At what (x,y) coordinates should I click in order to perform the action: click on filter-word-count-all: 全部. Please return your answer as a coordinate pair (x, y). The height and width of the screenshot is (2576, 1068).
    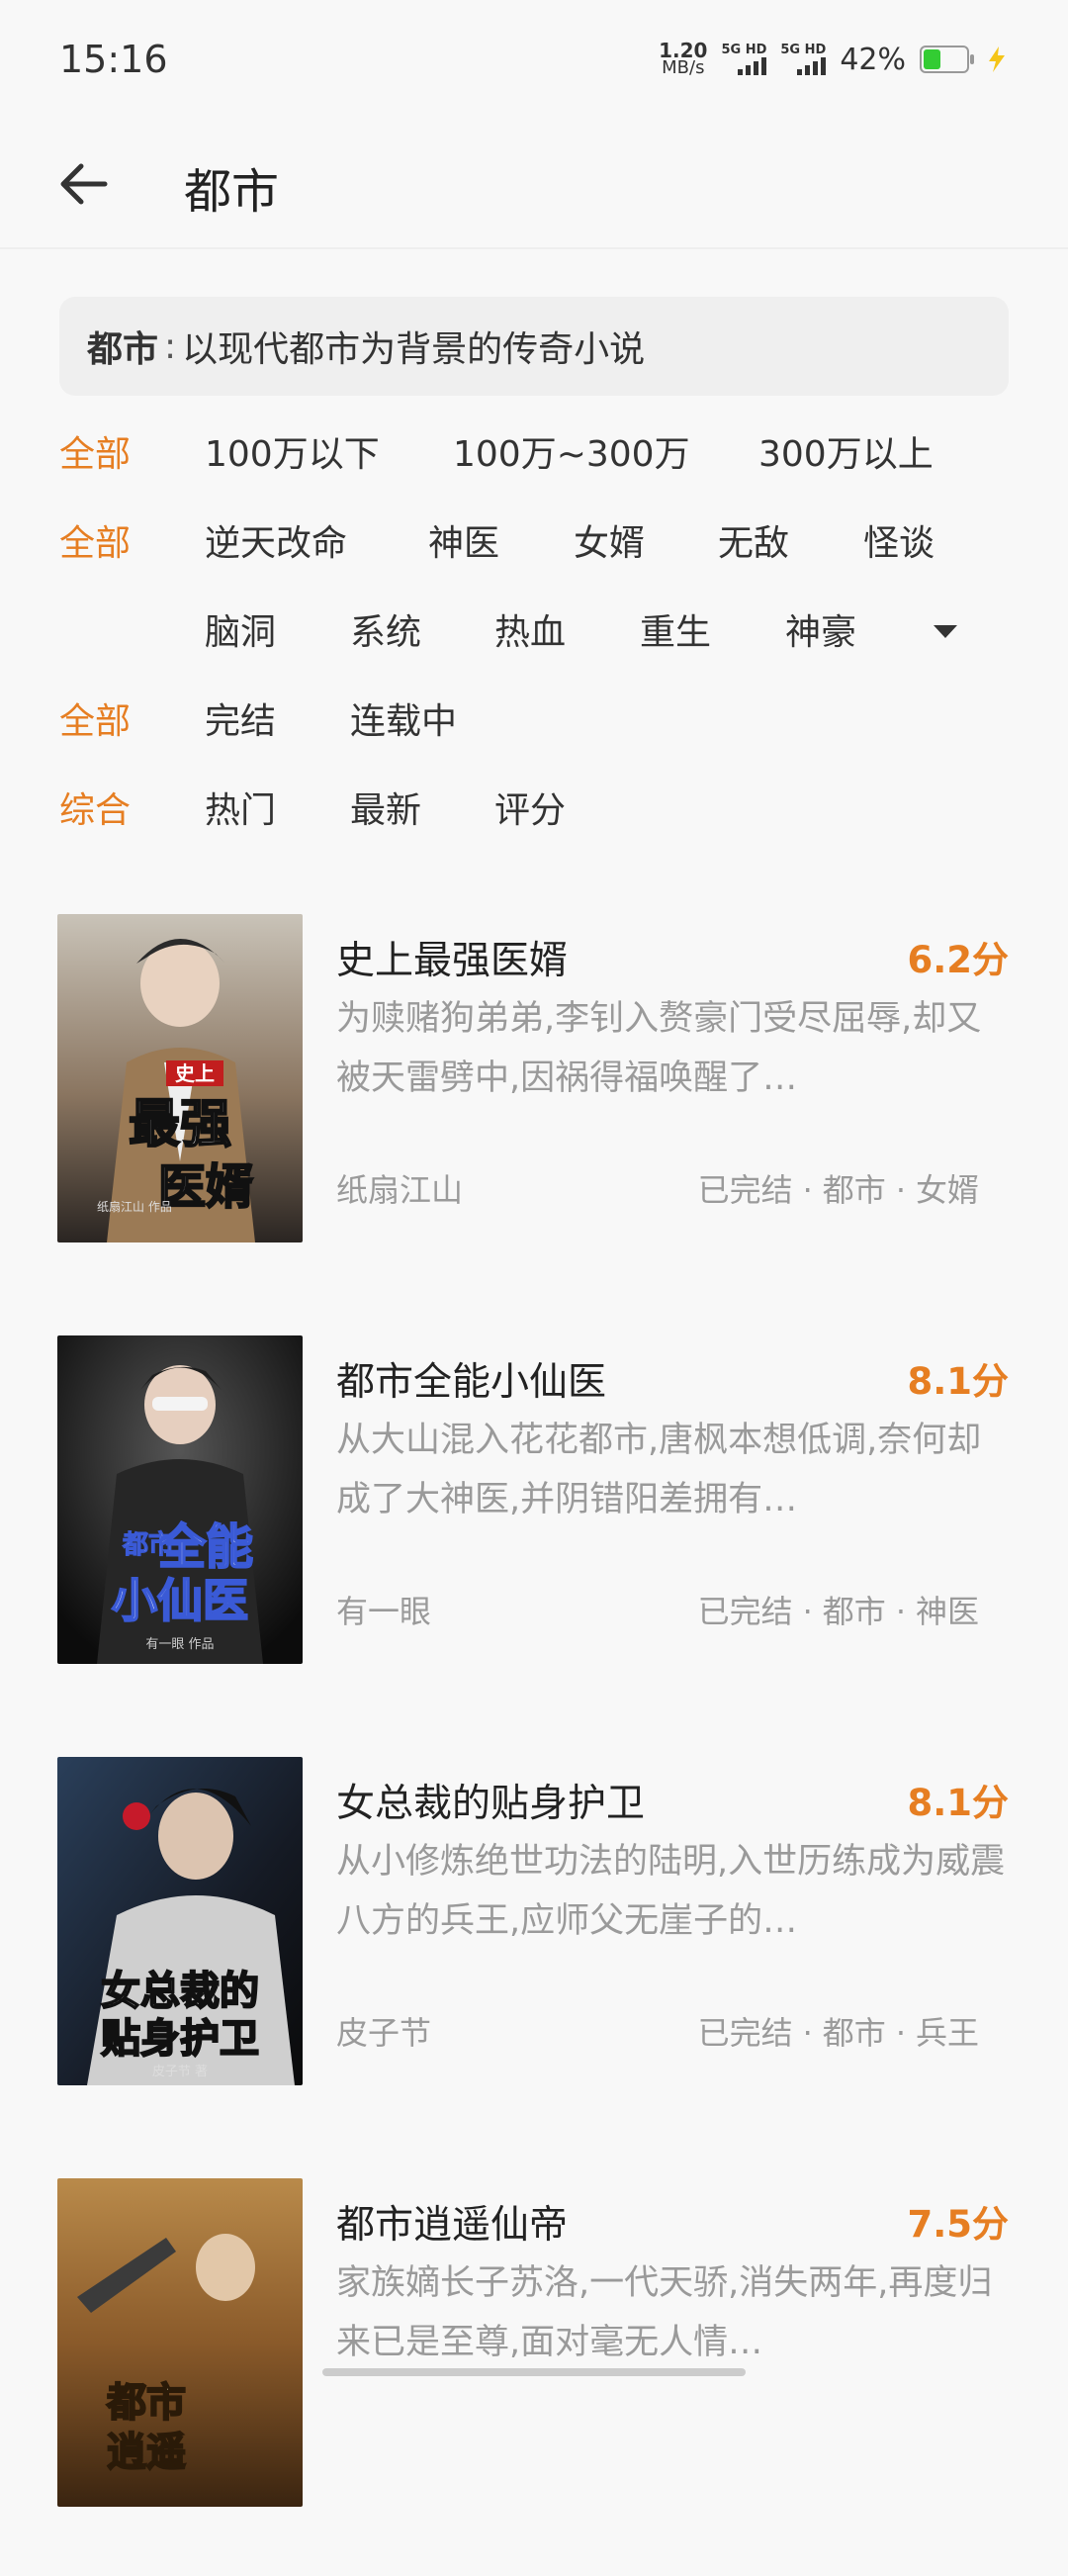
    Looking at the image, I should click on (95, 451).